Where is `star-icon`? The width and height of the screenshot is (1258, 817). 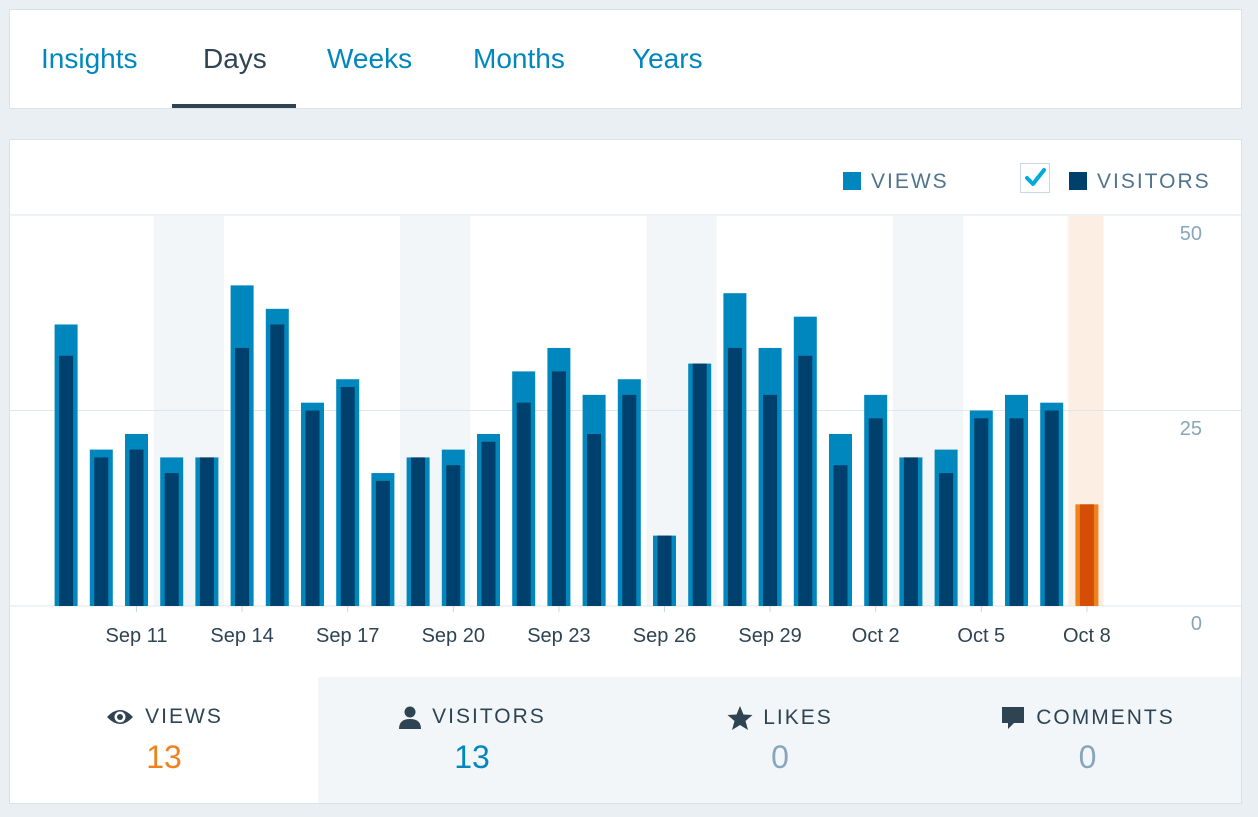
star-icon is located at coordinates (740, 718).